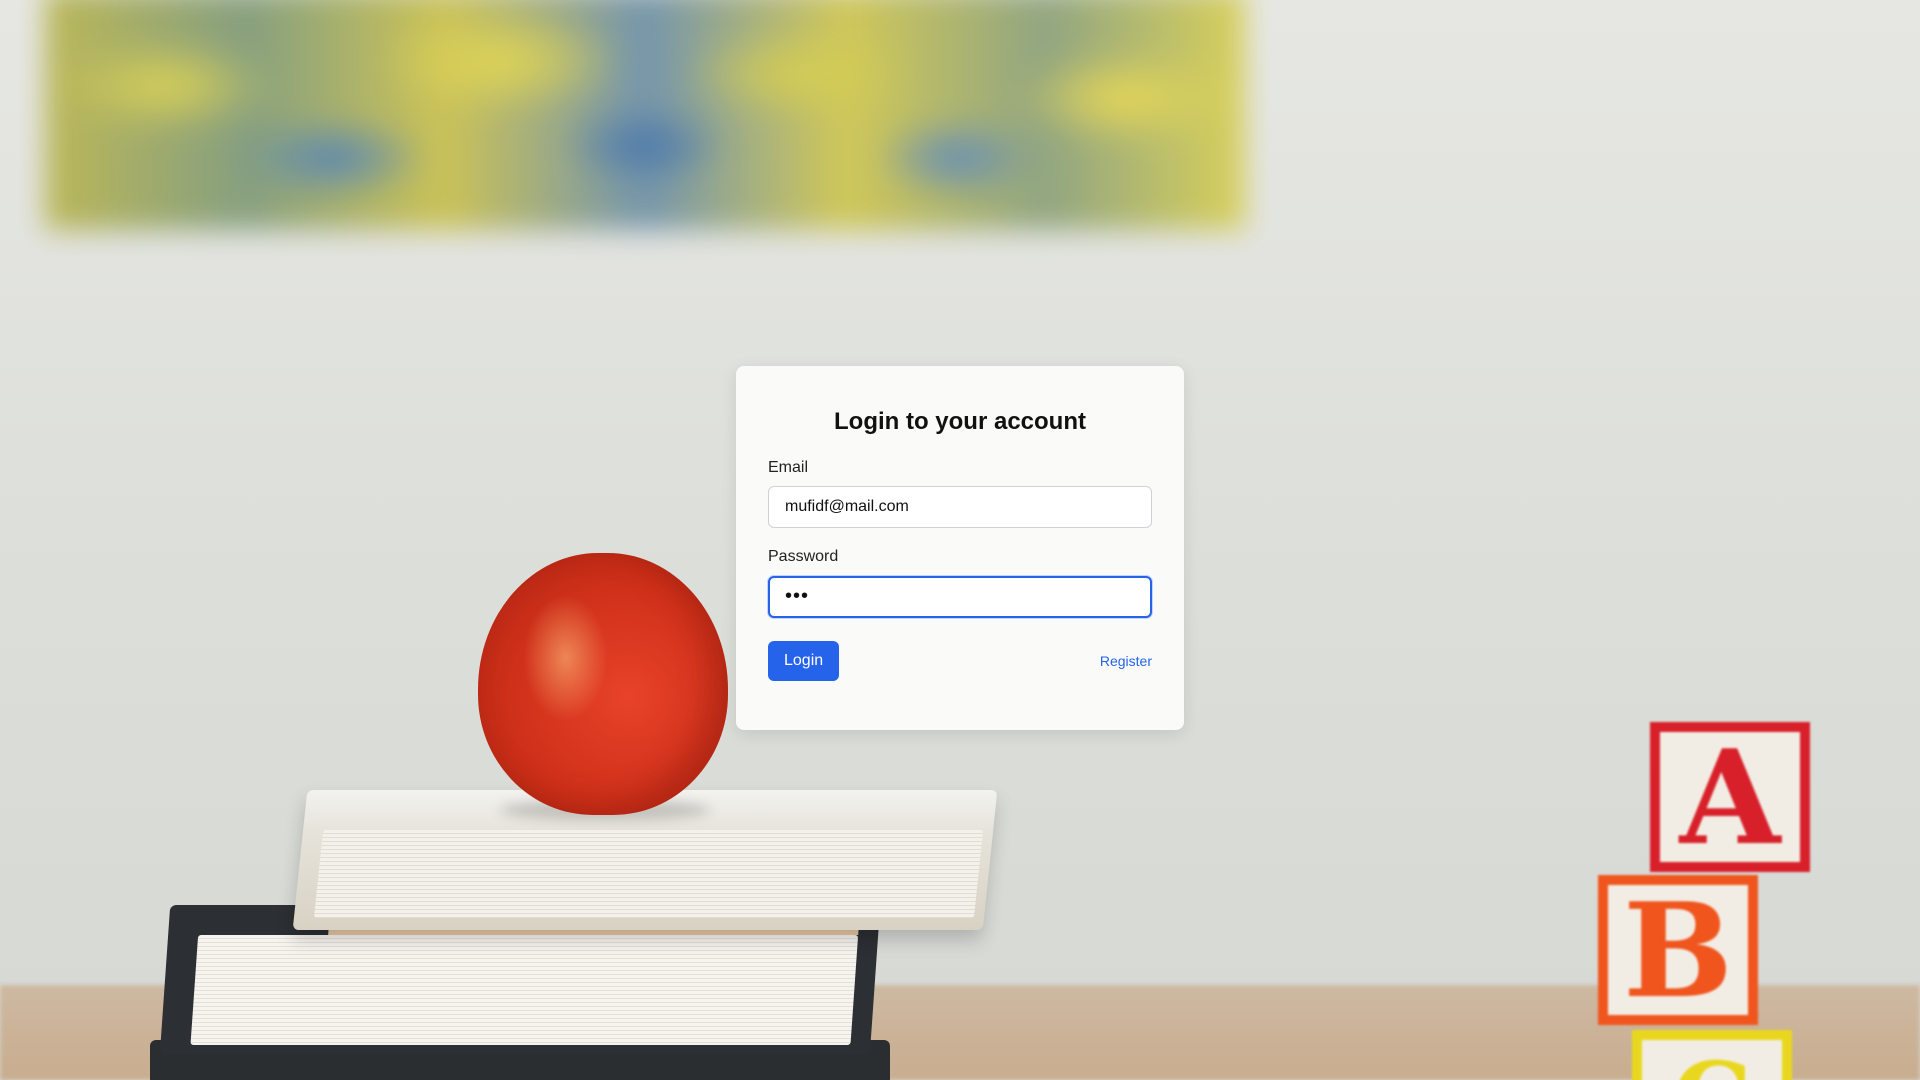 The width and height of the screenshot is (1920, 1080). What do you see at coordinates (603, 684) in the screenshot?
I see `apple` at bounding box center [603, 684].